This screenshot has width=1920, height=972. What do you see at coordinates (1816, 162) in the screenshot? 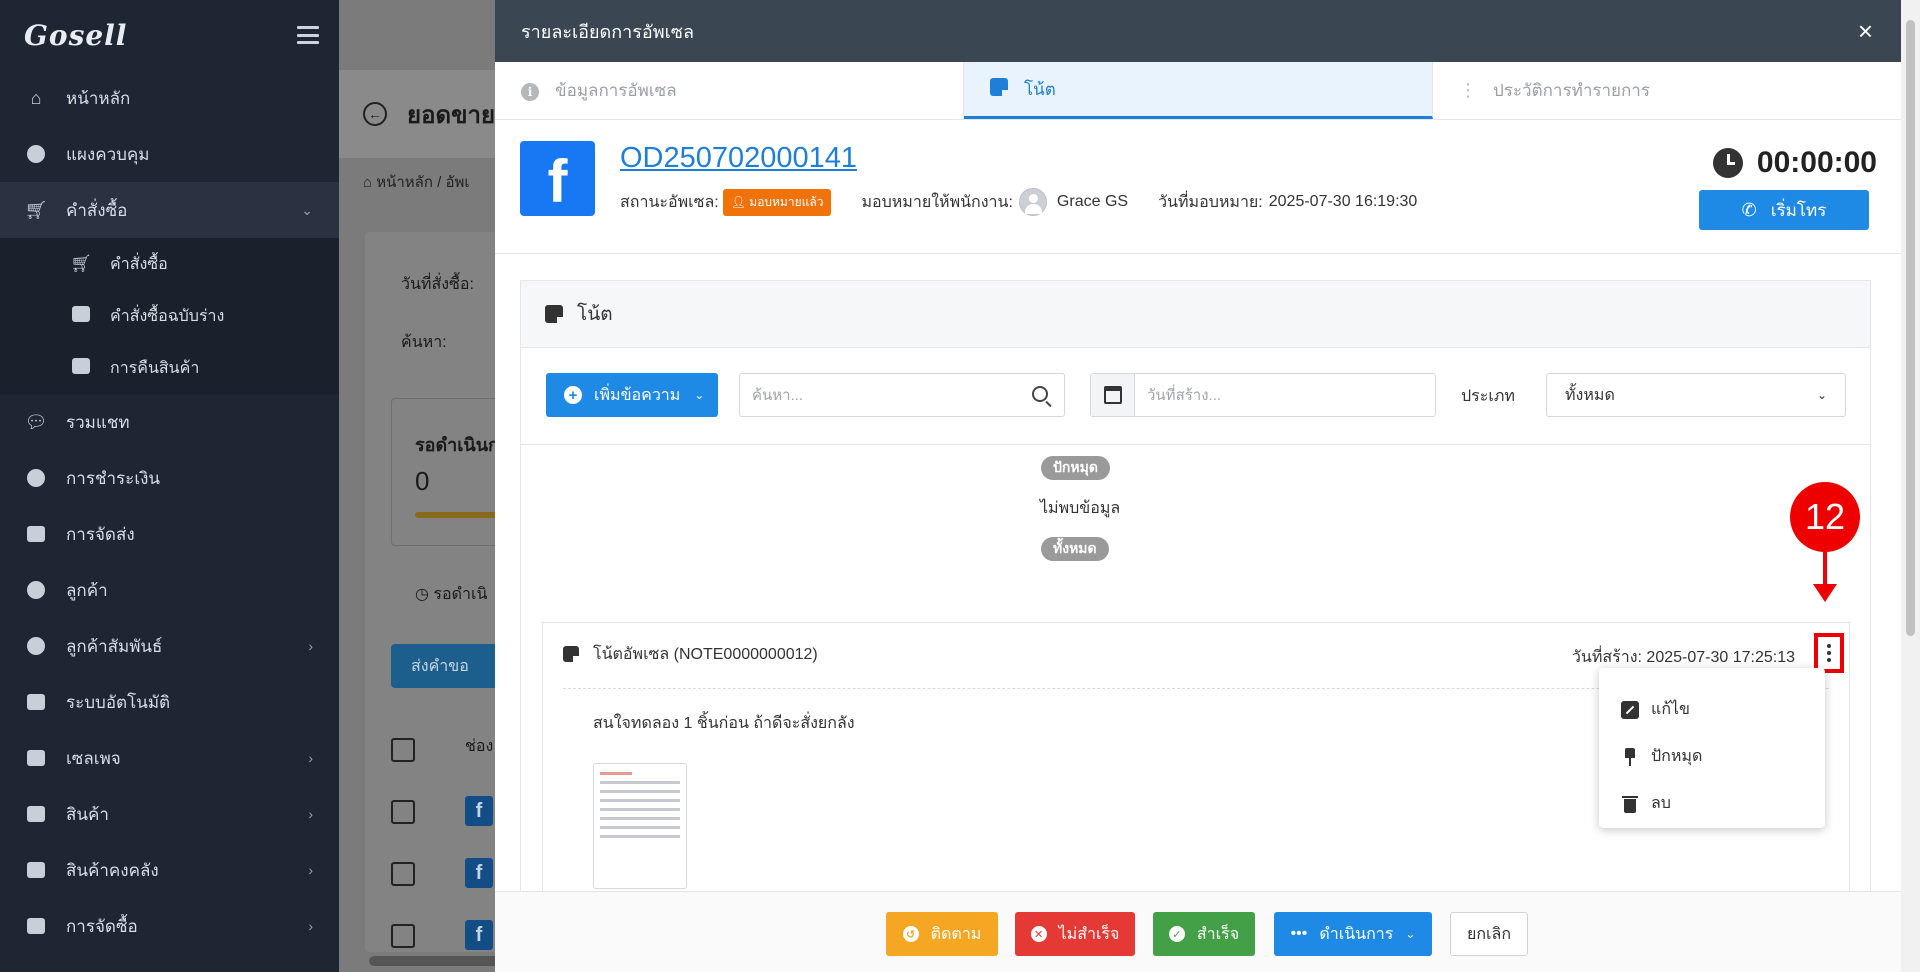
I see `timer-value: 00:00:00` at bounding box center [1816, 162].